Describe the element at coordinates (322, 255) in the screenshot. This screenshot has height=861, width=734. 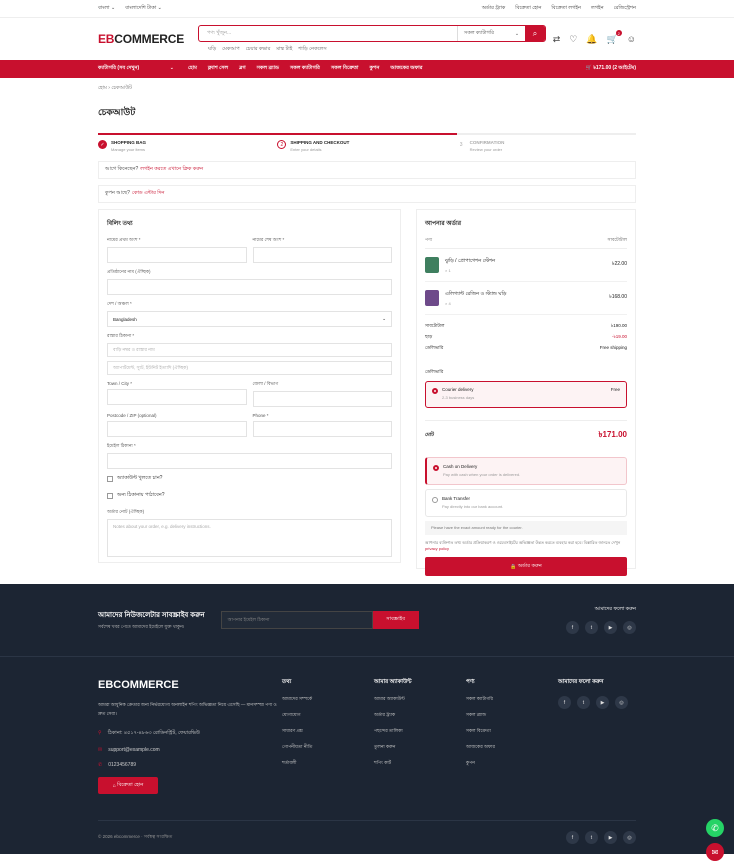
I see `last-name-field` at that location.